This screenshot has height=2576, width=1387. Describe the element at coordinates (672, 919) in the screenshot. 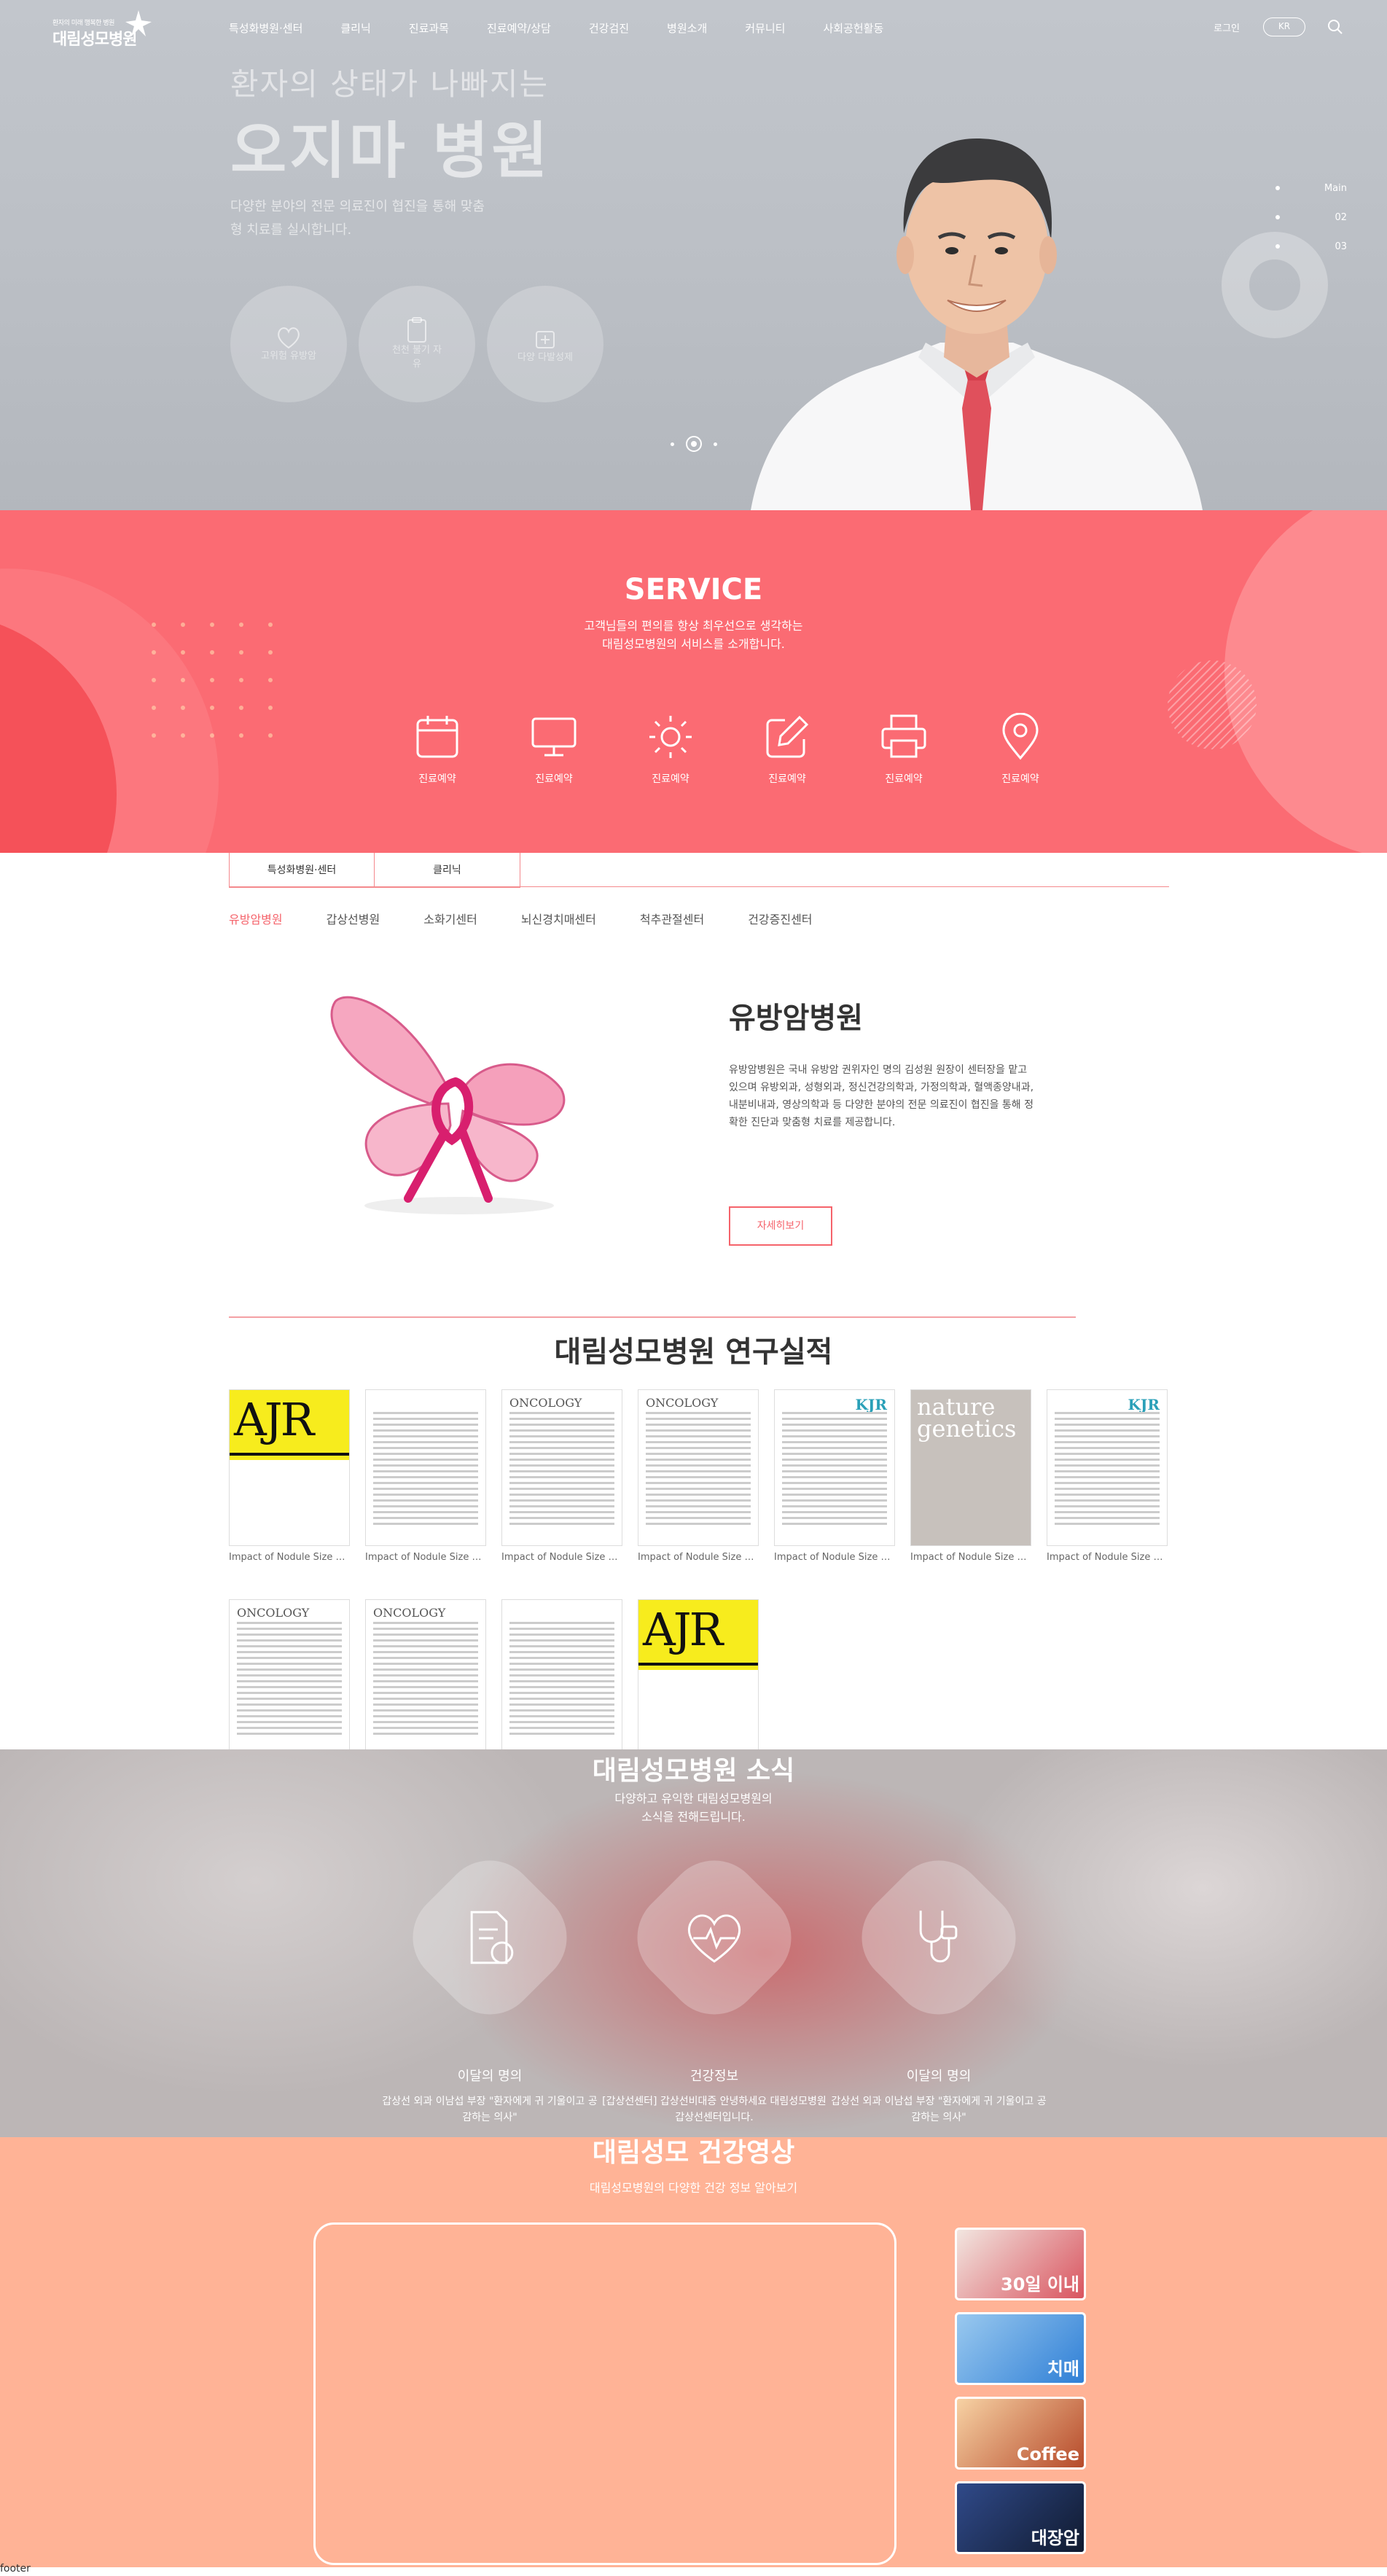

I see `subtab-spine: 척추관절센터` at that location.